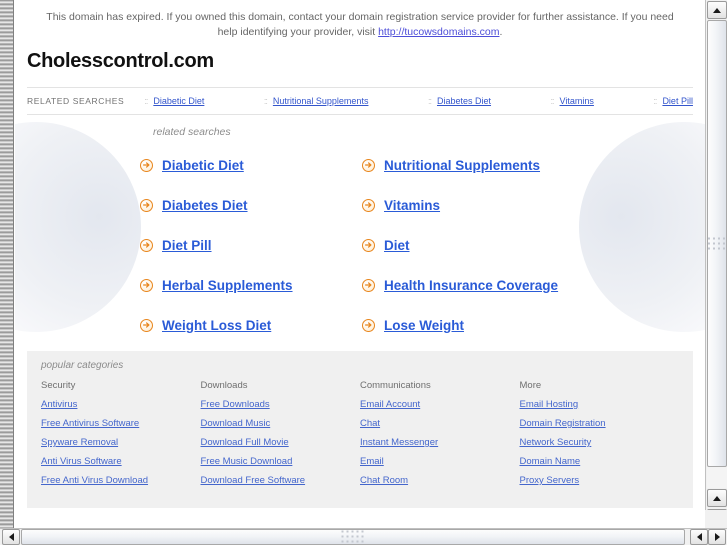  Describe the element at coordinates (121, 404) in the screenshot. I see `category-link-antivirus: Antivirus` at that location.